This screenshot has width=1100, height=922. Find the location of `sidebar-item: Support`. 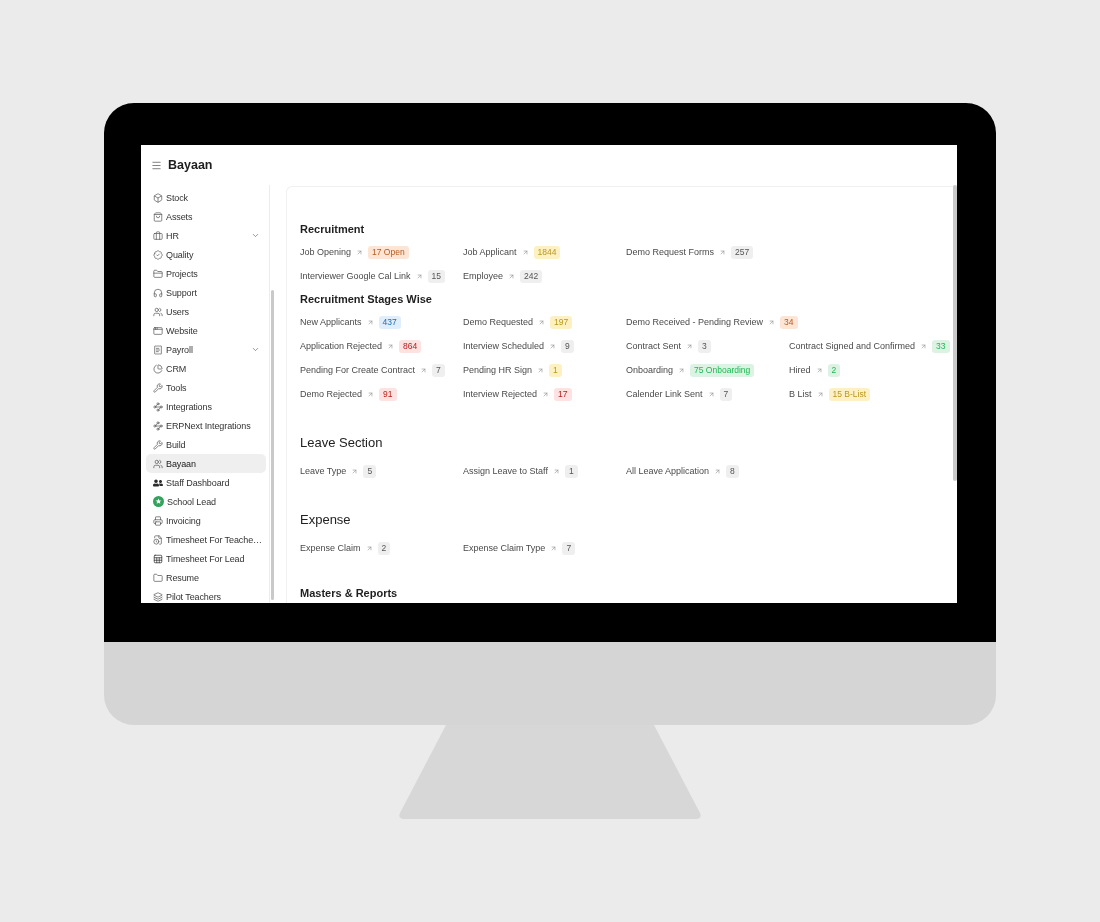

sidebar-item: Support is located at coordinates (206, 292).